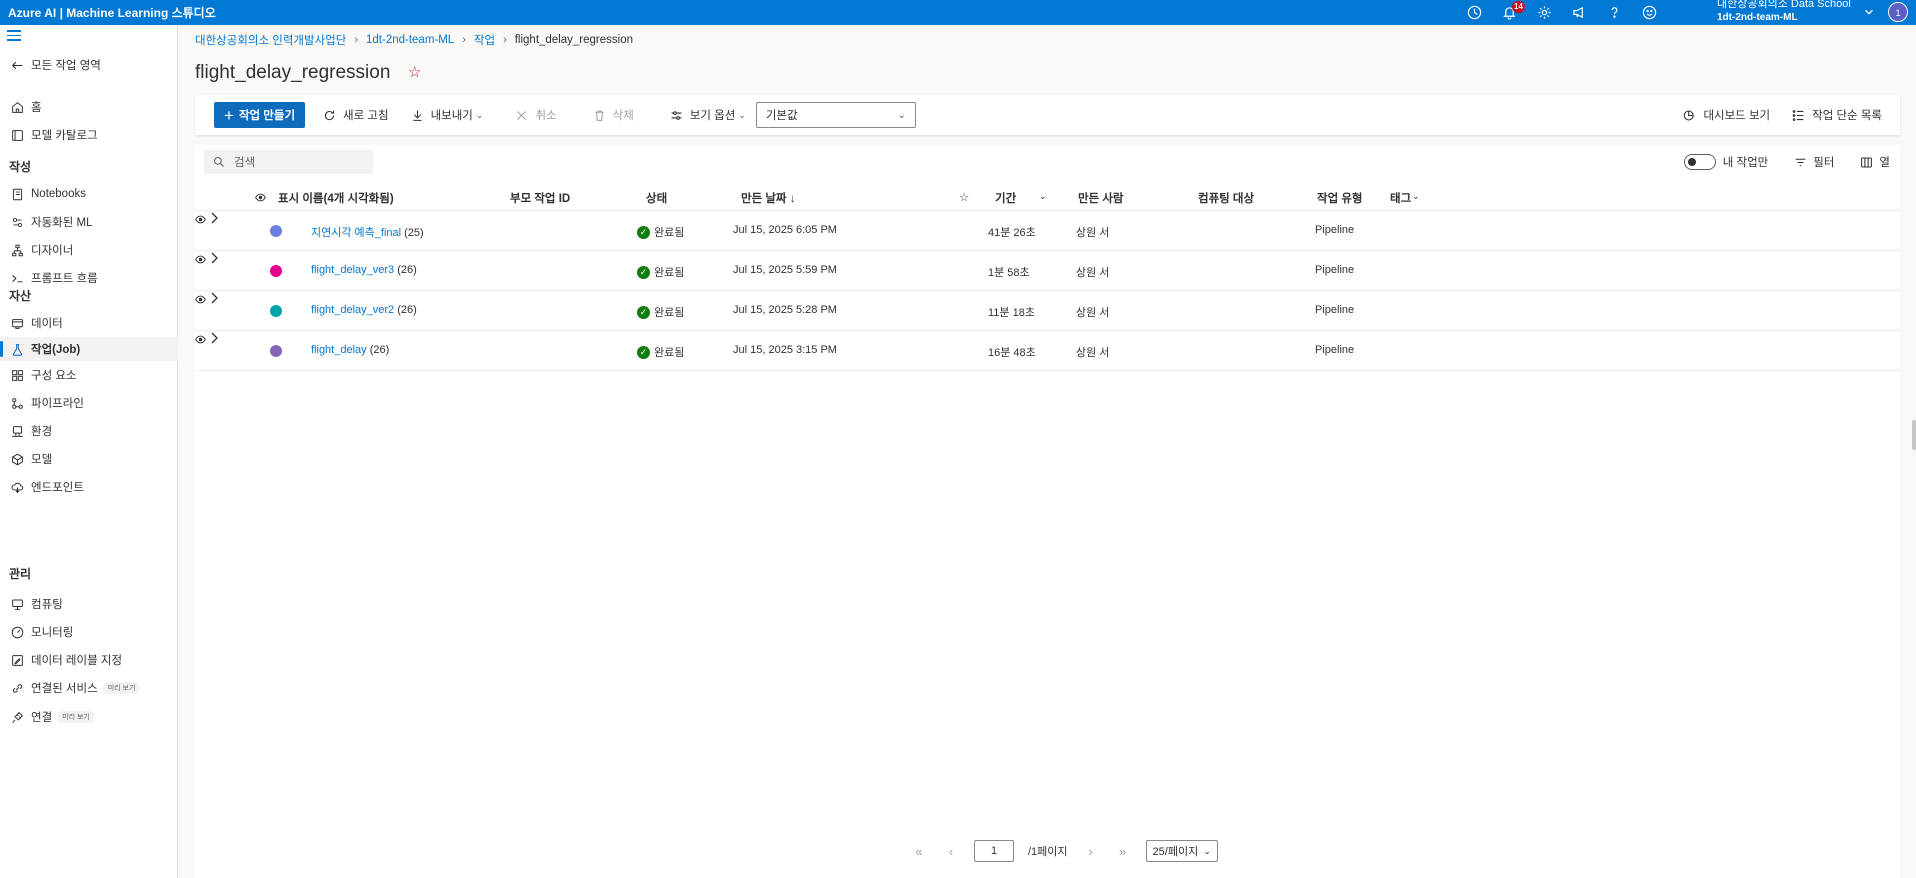 This screenshot has width=1916, height=878. I want to click on view-options-button: 보기 옵션 ⌄, so click(708, 115).